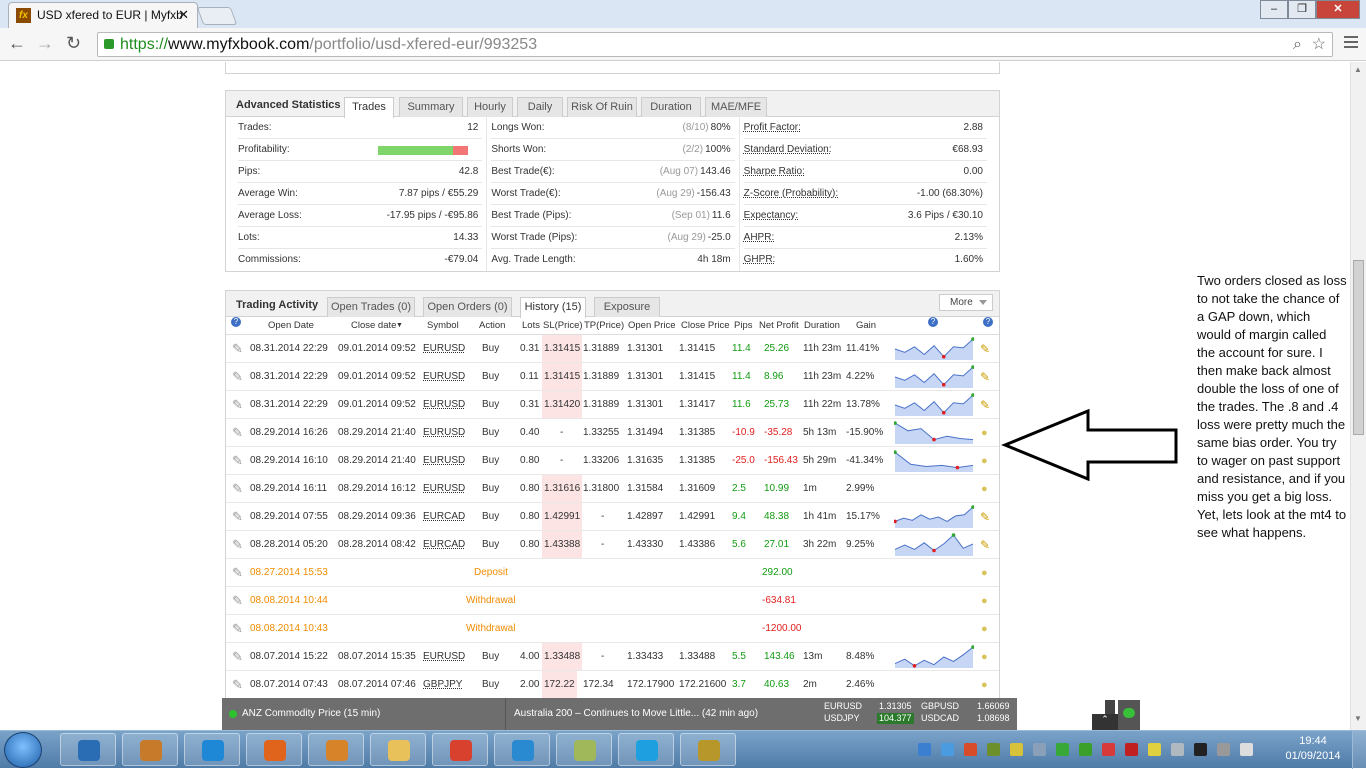 This screenshot has width=1366, height=769. Describe the element at coordinates (966, 302) in the screenshot. I see `more-dropdown: More` at that location.